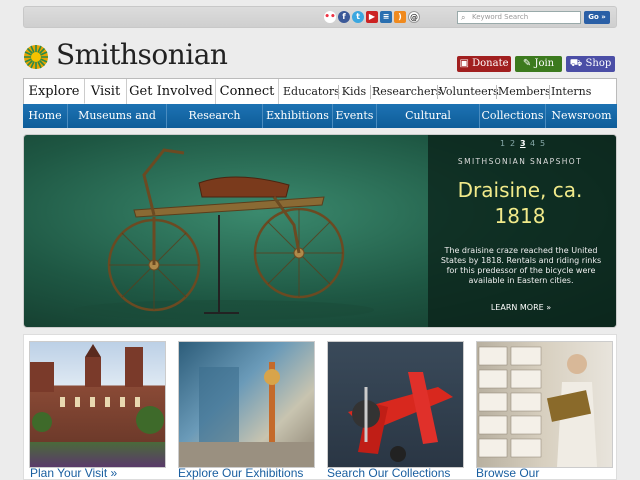 The image size is (640, 480). What do you see at coordinates (406, 91) in the screenshot?
I see `nav-researchers: Researchers` at bounding box center [406, 91].